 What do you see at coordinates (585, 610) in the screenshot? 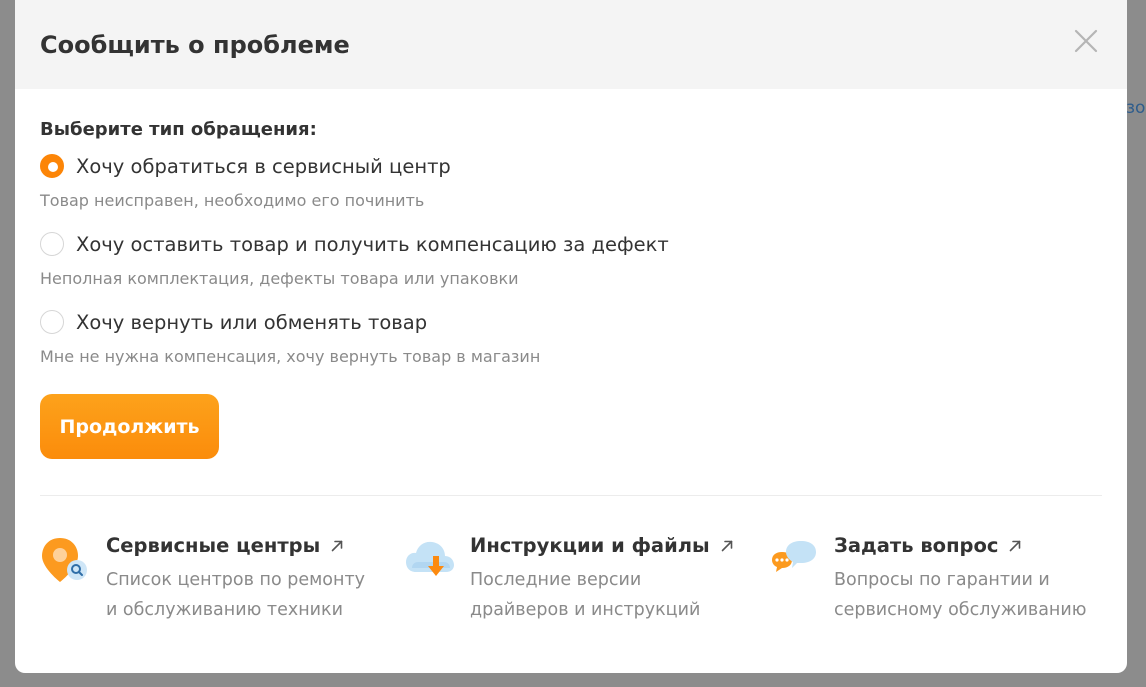
I see `link-description-line: драйверов и инструкций` at bounding box center [585, 610].